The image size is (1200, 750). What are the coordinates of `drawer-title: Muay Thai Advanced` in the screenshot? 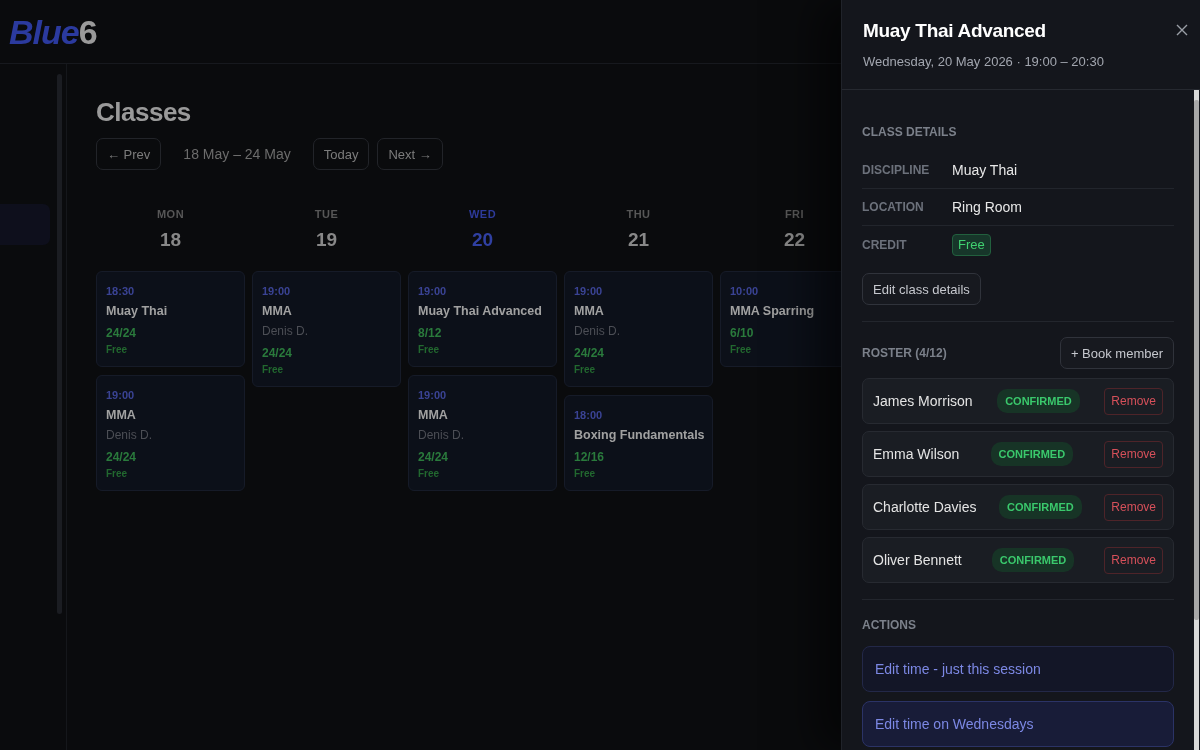 It's located at (955, 31).